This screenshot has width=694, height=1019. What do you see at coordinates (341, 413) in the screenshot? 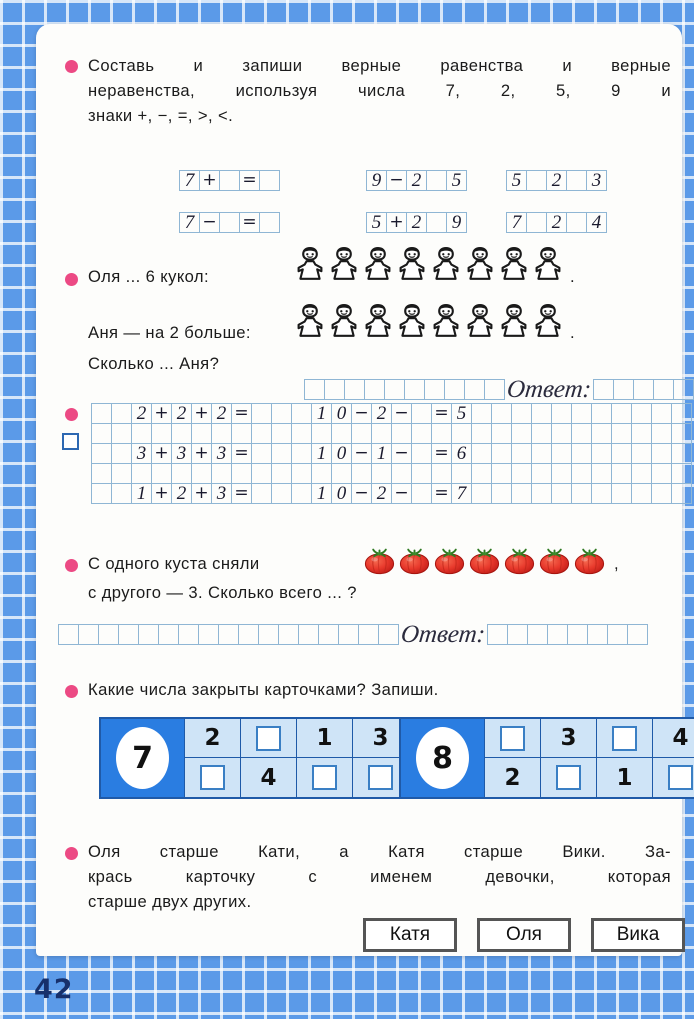
I see `grid-cell: 0` at bounding box center [341, 413].